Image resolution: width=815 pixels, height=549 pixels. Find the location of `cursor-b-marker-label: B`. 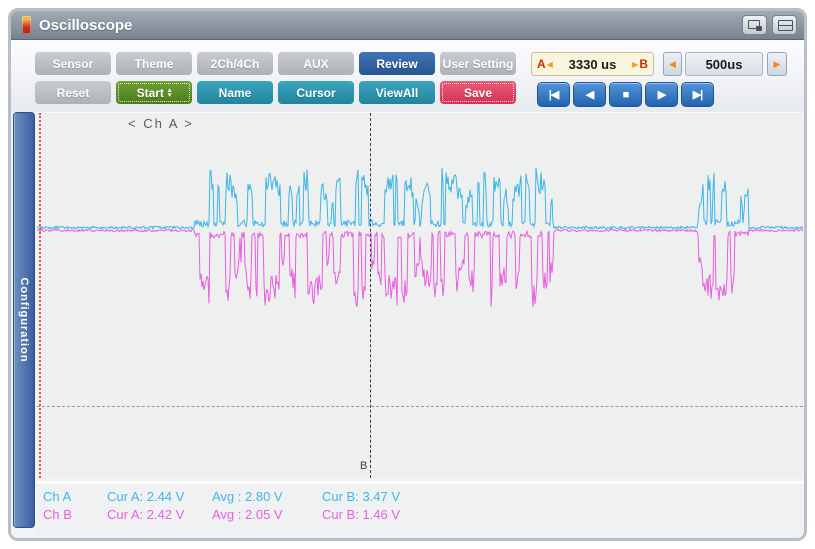

cursor-b-marker-label: B is located at coordinates (364, 466).